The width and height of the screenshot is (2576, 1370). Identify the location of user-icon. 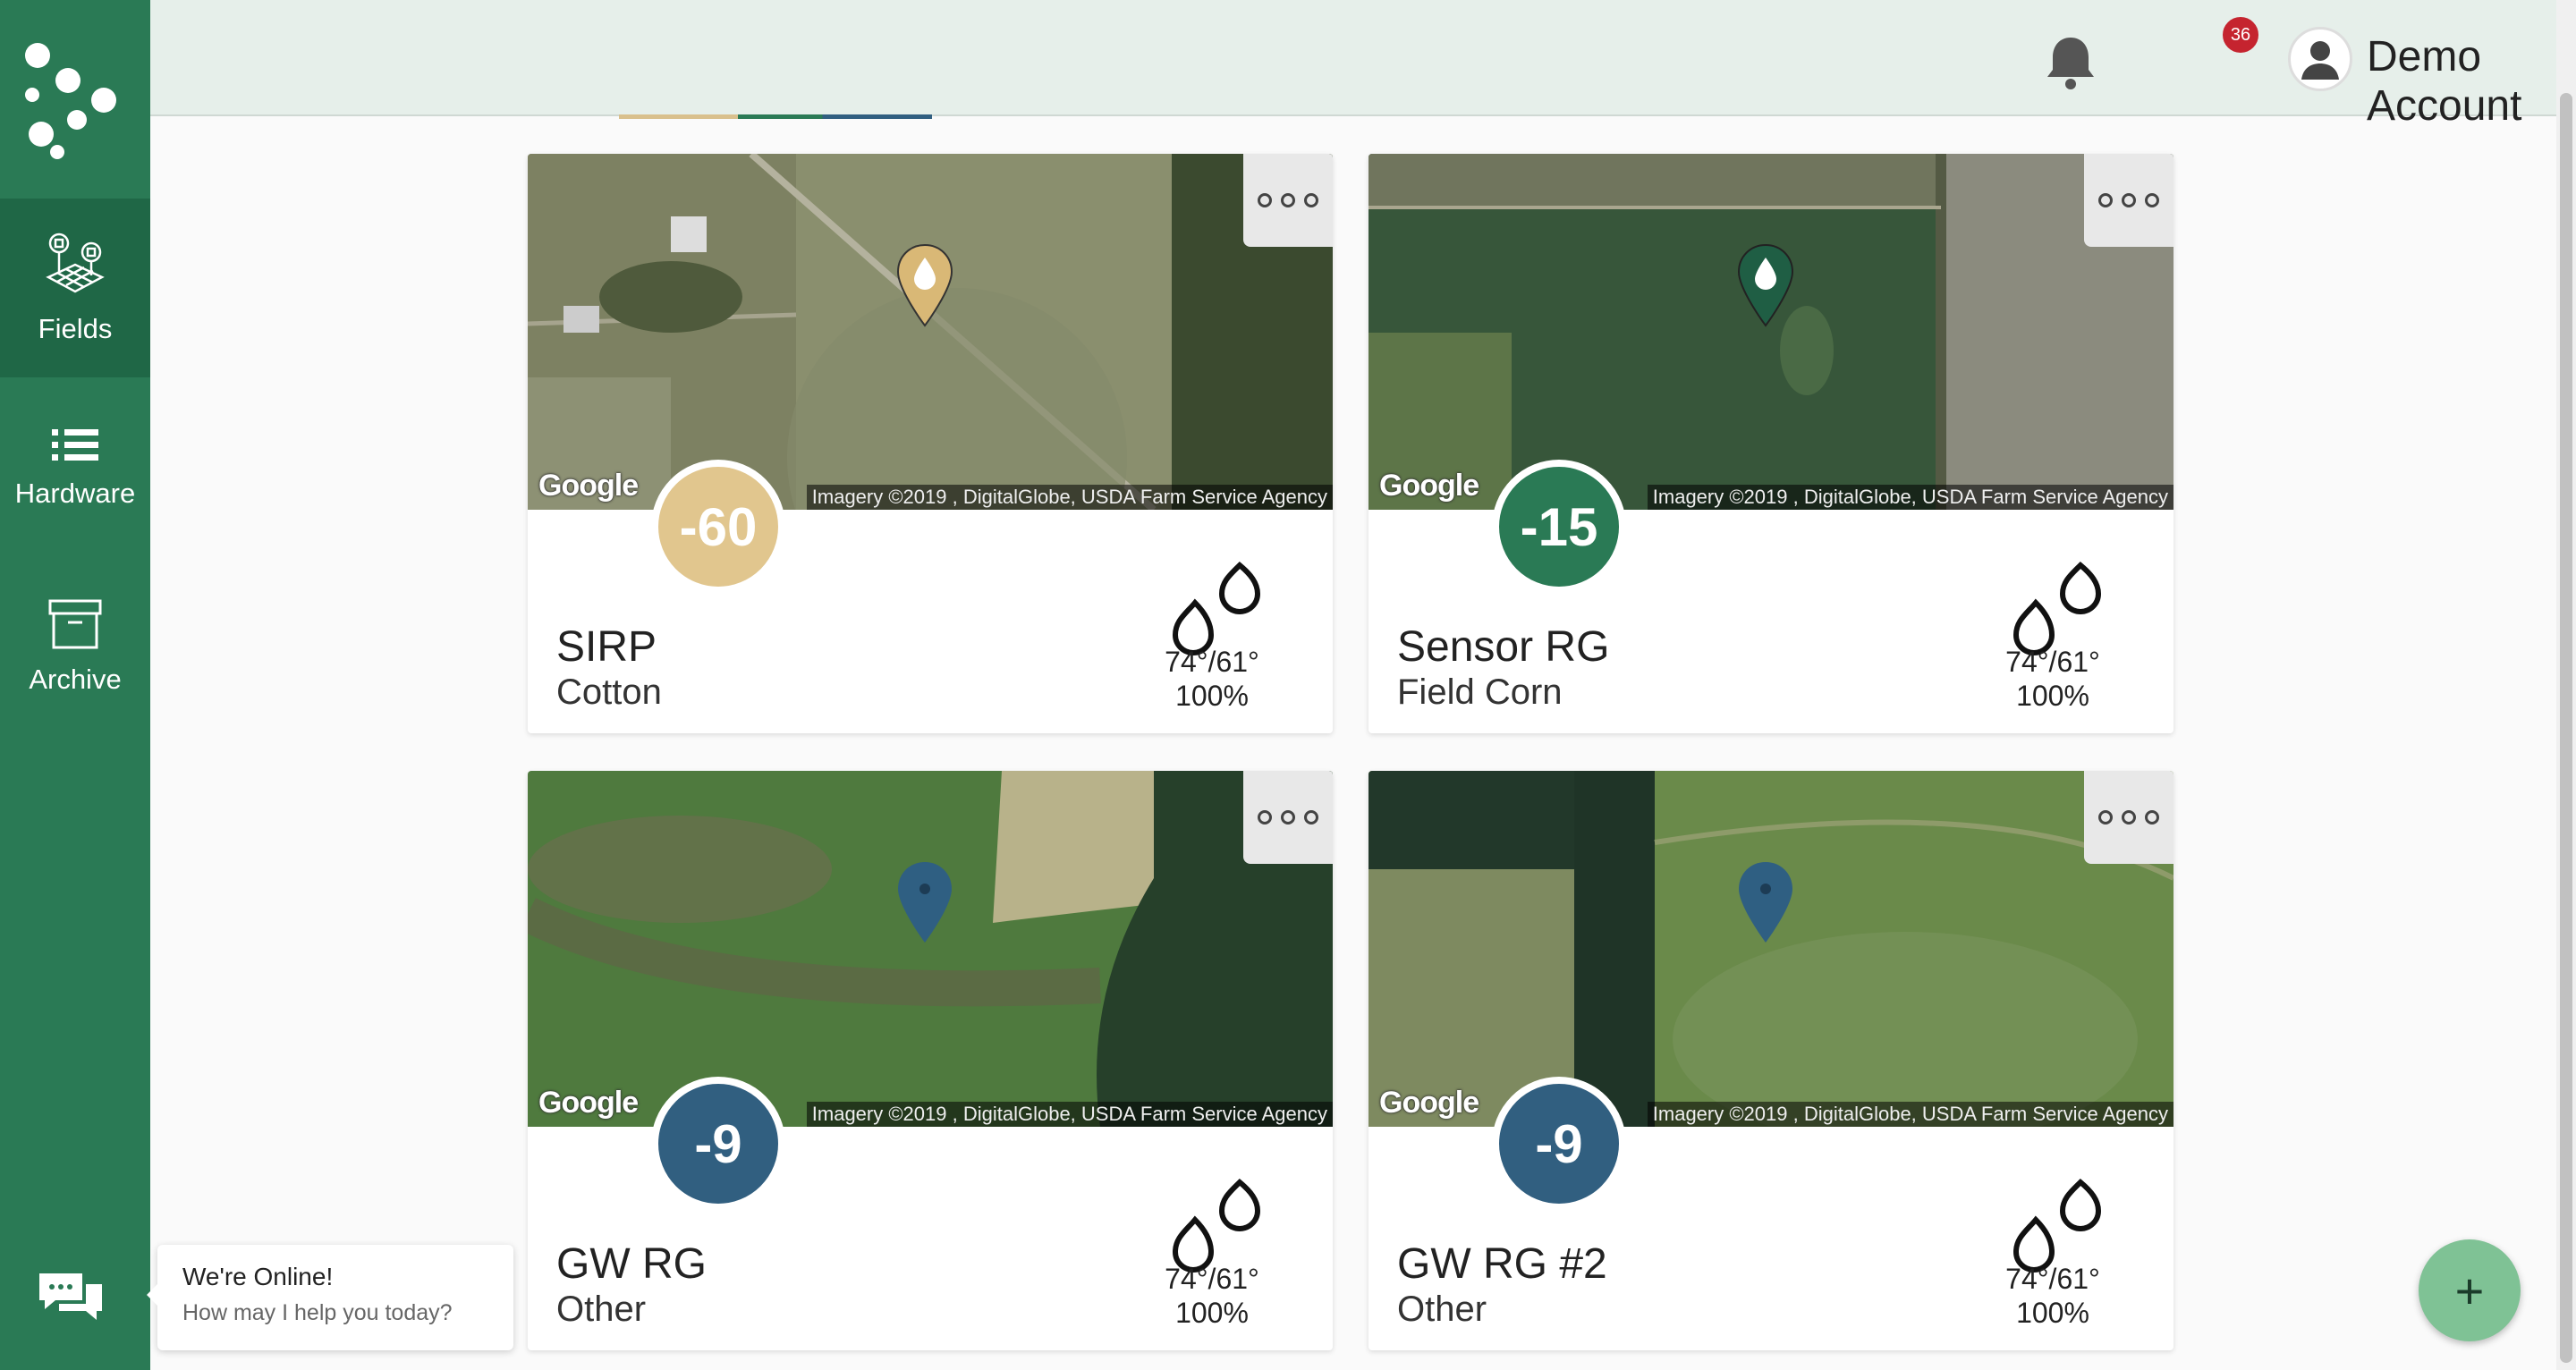
(2320, 60).